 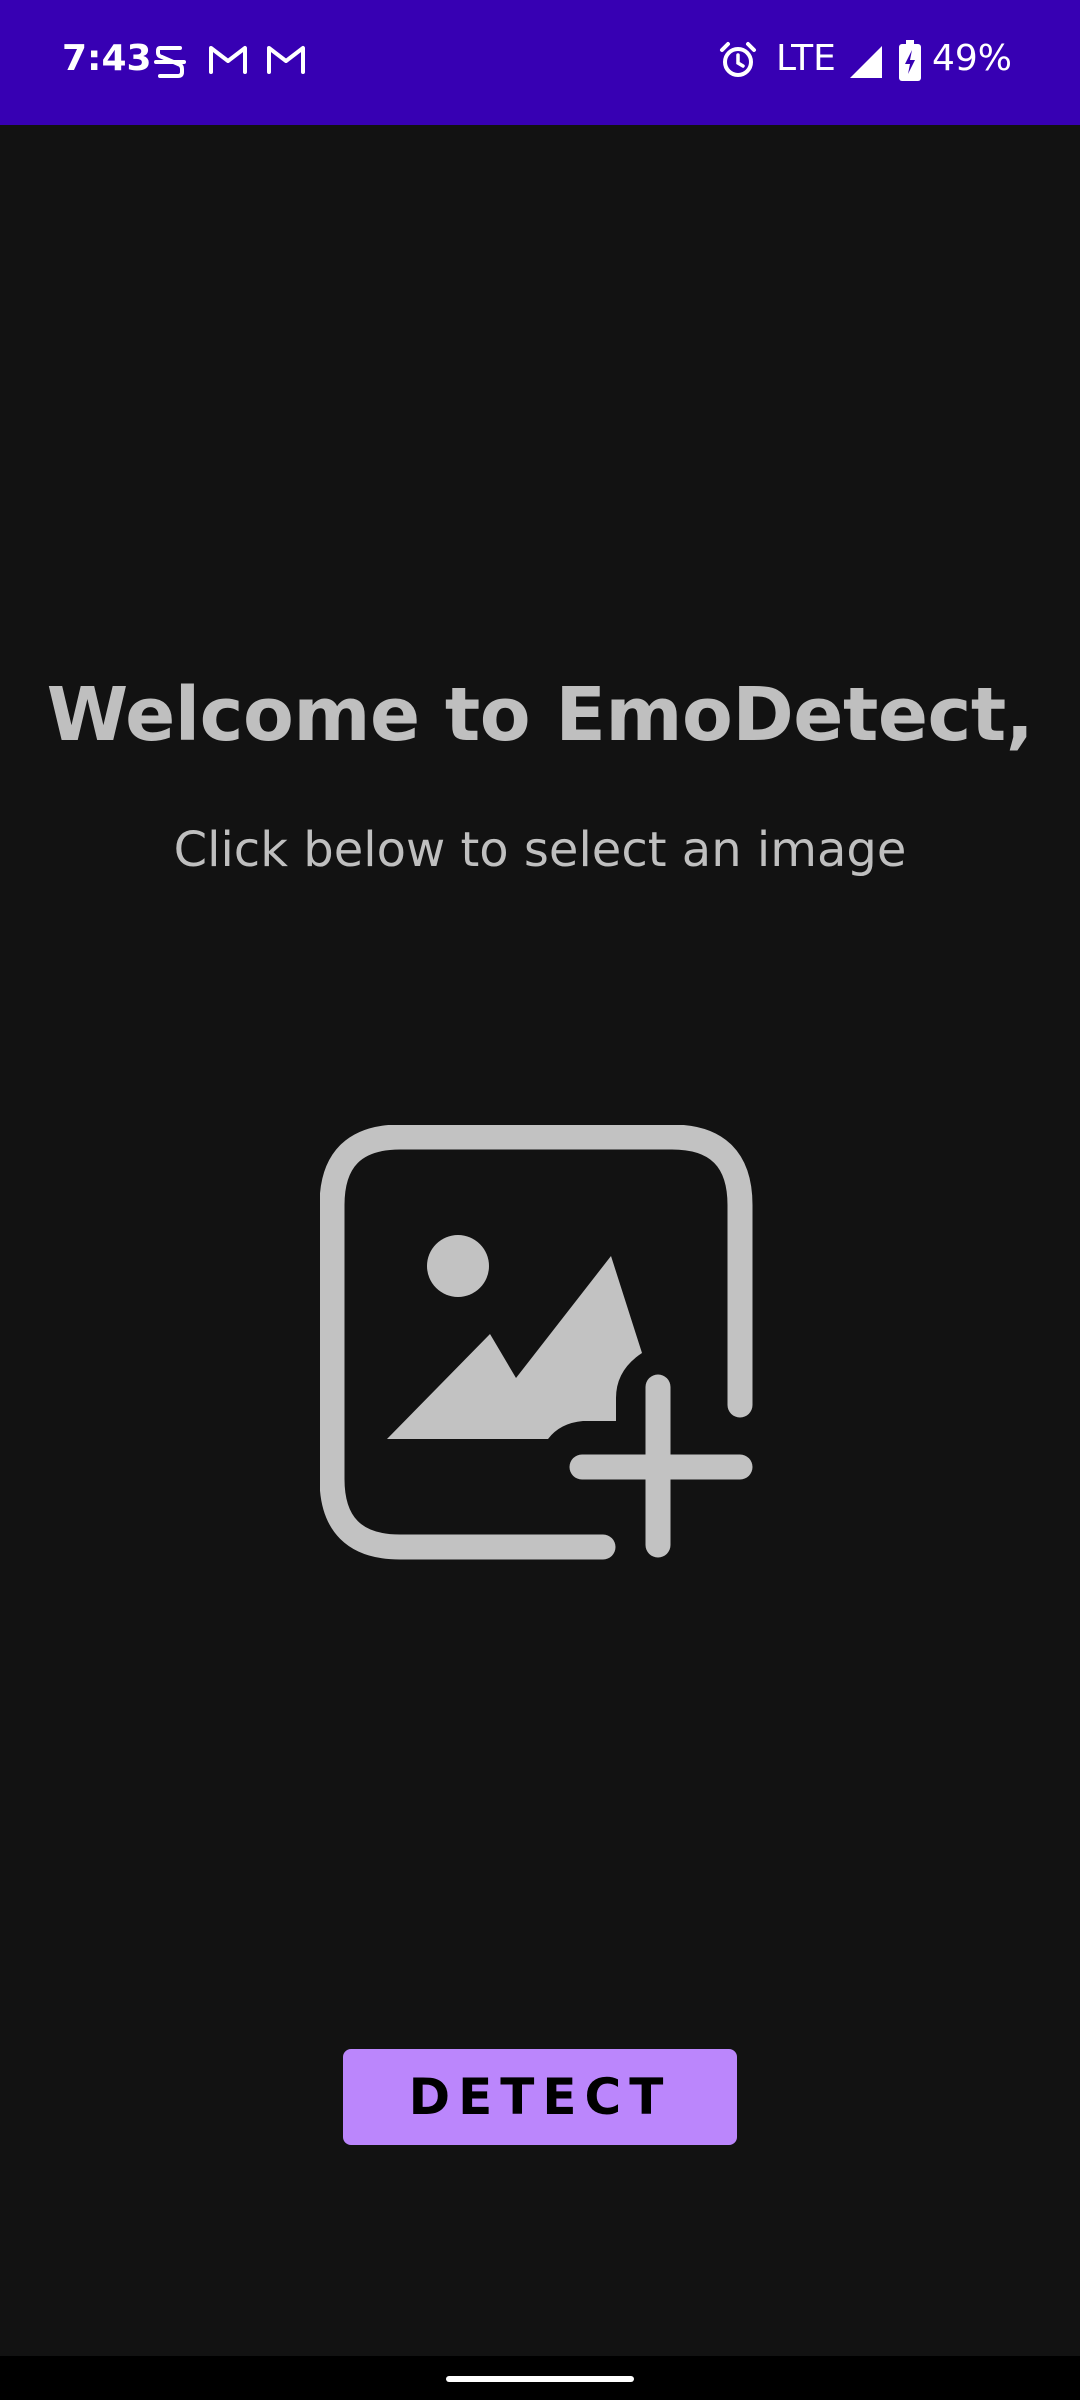 What do you see at coordinates (540, 850) in the screenshot?
I see `welcome-subtitle: Click below to select an image` at bounding box center [540, 850].